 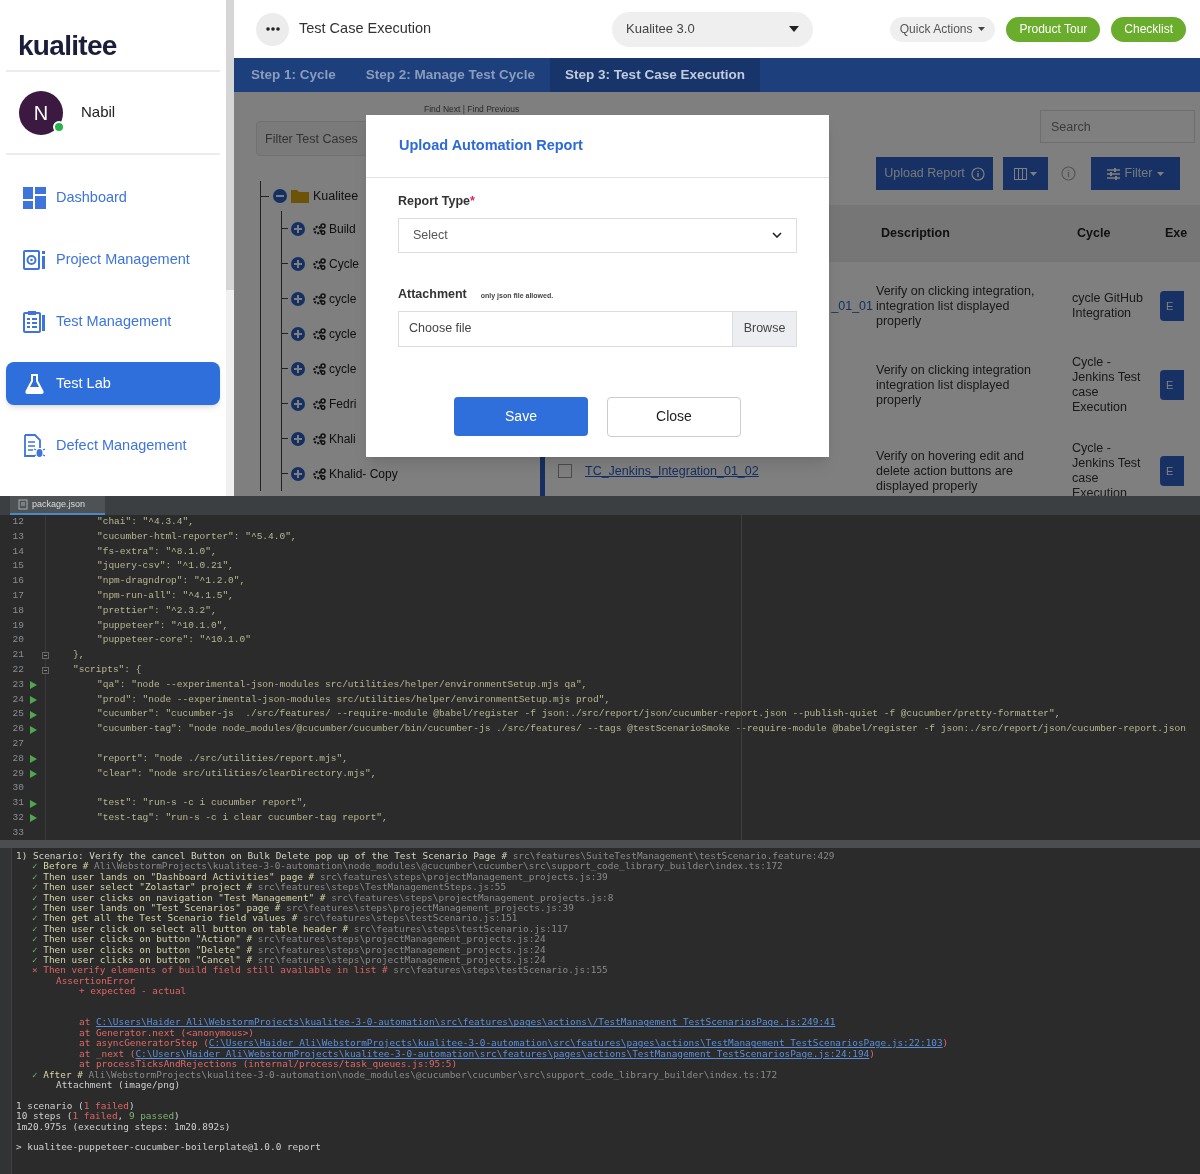 I want to click on step-tab: Step 1: Cycle, so click(x=293, y=75).